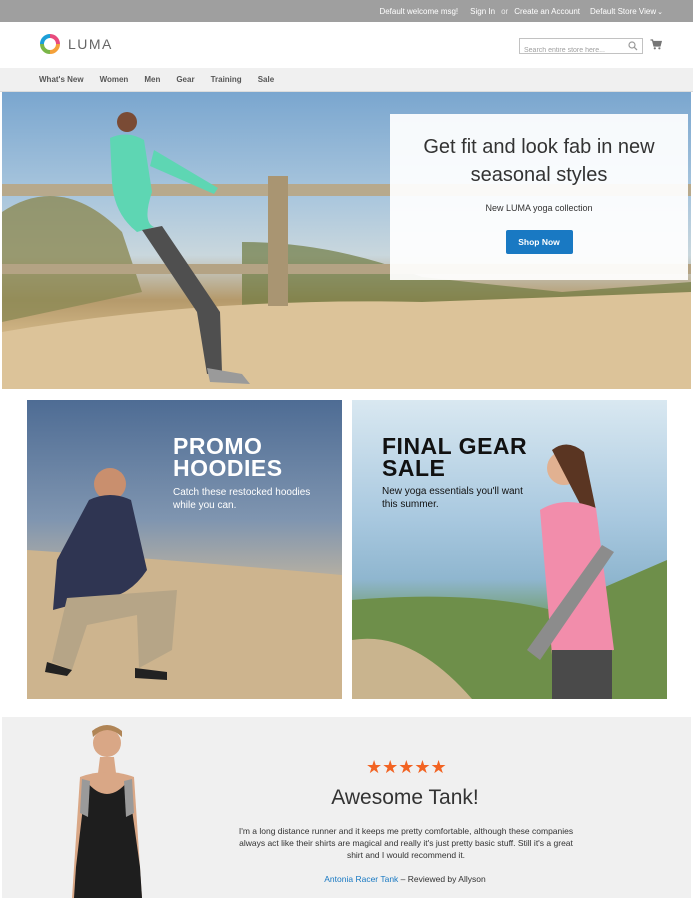  What do you see at coordinates (633, 46) in the screenshot?
I see `search-icon` at bounding box center [633, 46].